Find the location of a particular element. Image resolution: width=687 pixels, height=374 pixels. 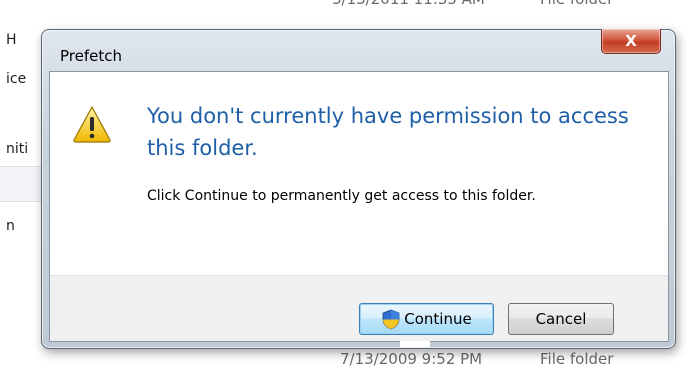

background-explorer-left: H ice niti n is located at coordinates (22, 187).